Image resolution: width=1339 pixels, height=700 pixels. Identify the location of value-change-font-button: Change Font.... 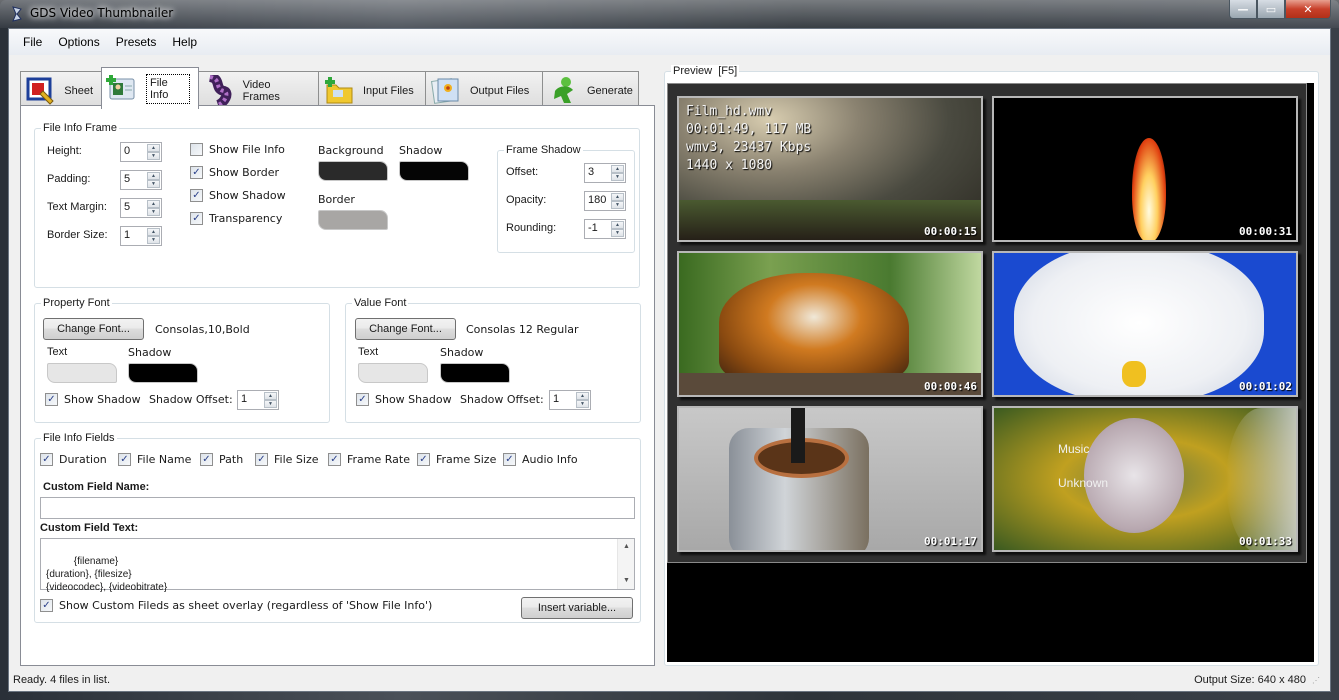
(405, 329).